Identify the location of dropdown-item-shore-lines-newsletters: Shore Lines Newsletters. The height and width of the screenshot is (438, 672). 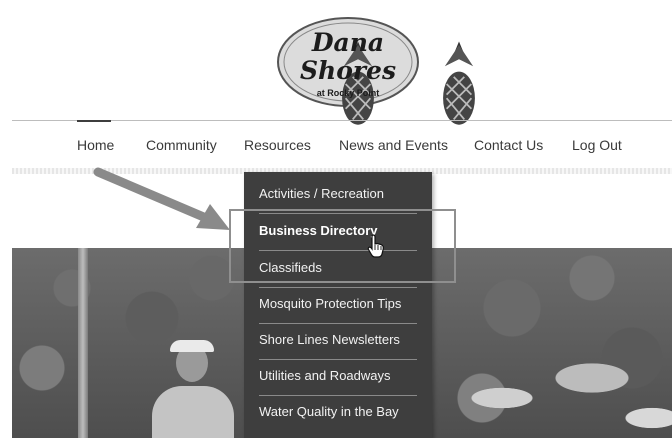
(338, 341).